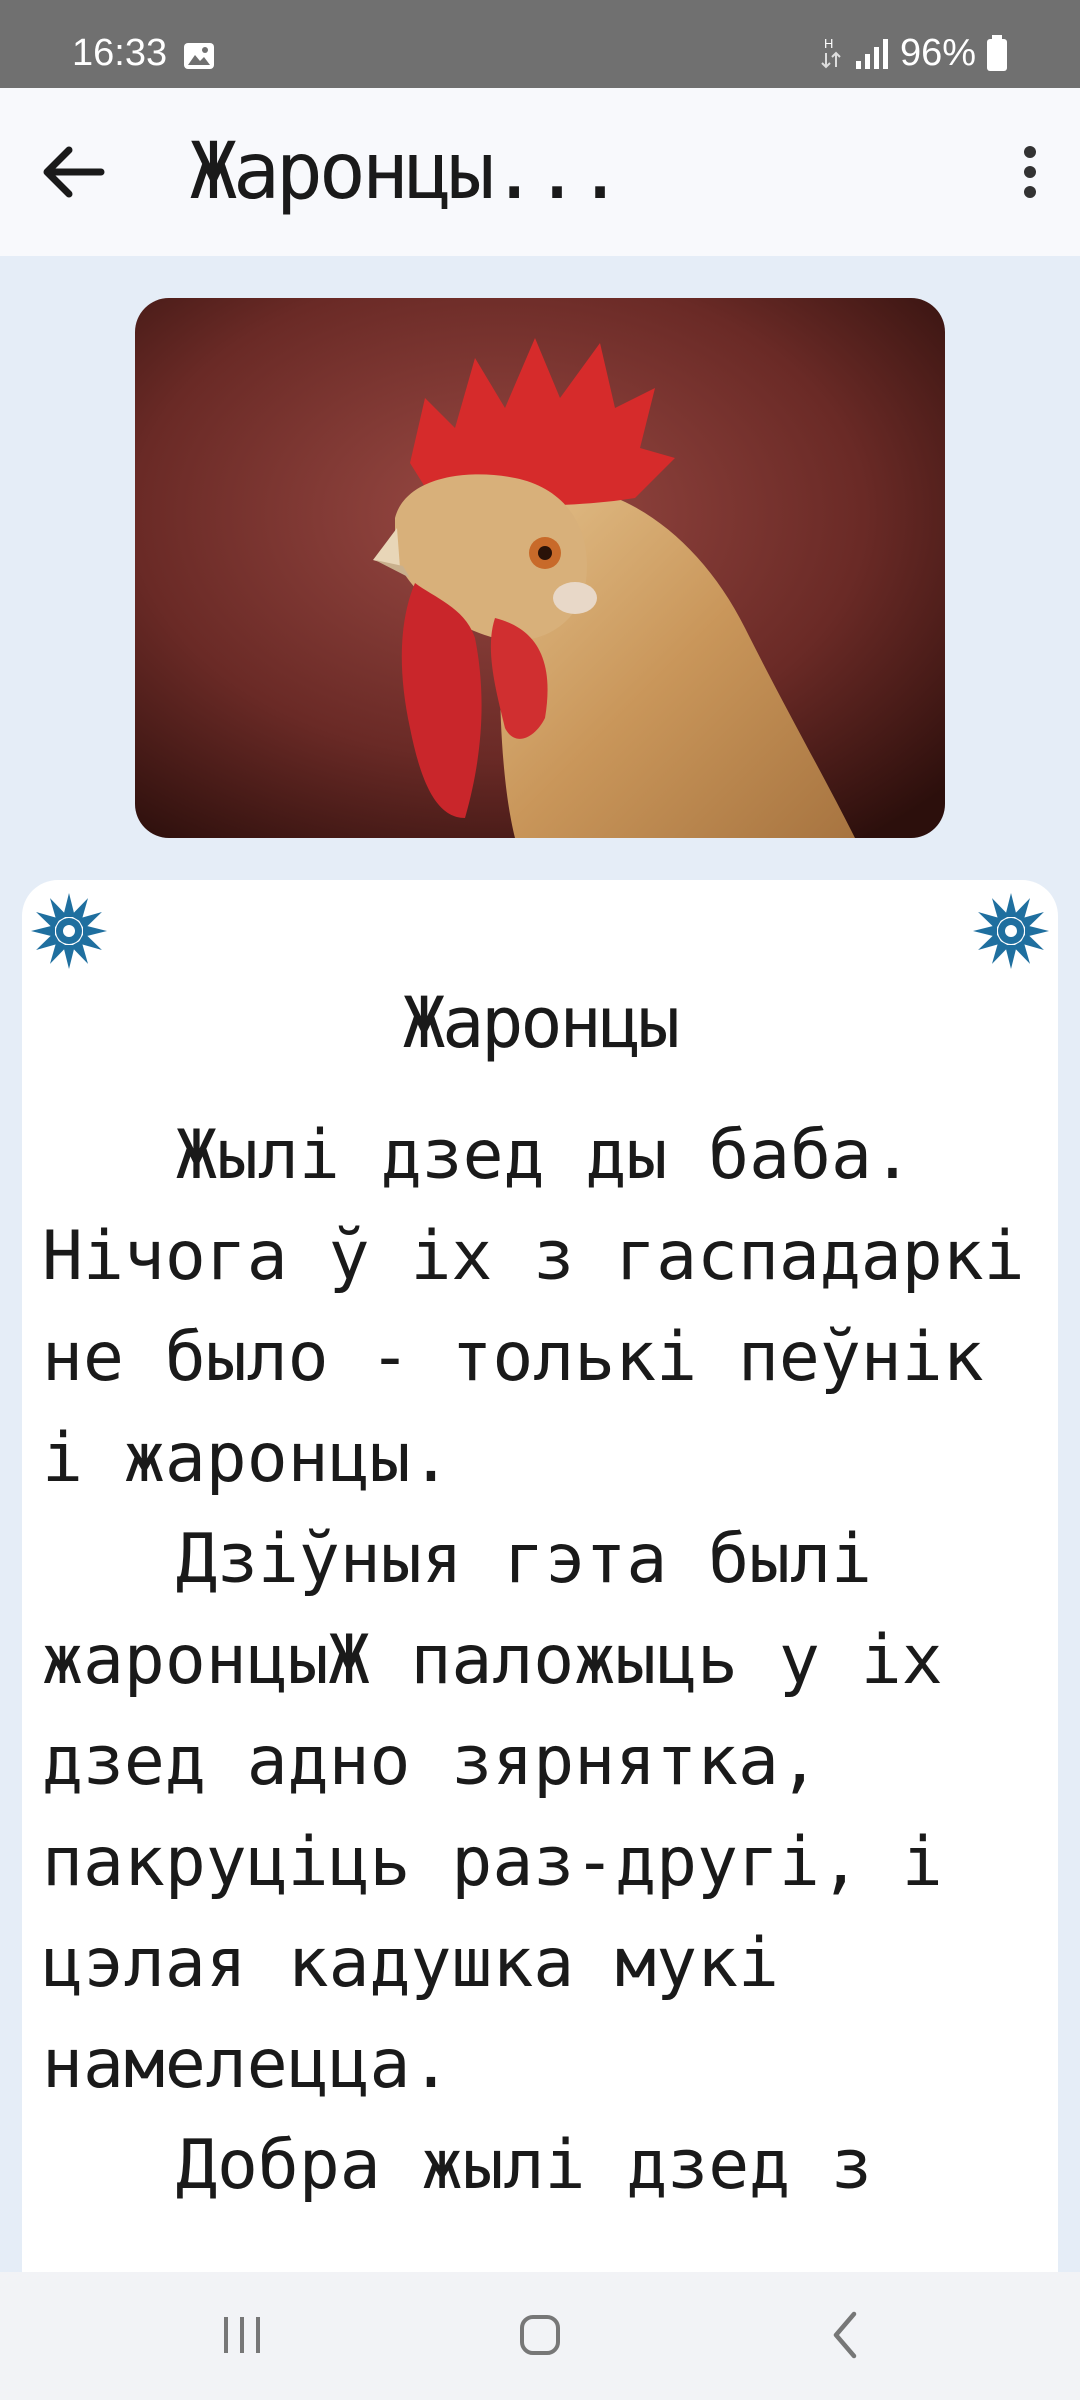  Describe the element at coordinates (524, 2165) in the screenshot. I see `story-paragraph: Добра жылі дзед з` at that location.